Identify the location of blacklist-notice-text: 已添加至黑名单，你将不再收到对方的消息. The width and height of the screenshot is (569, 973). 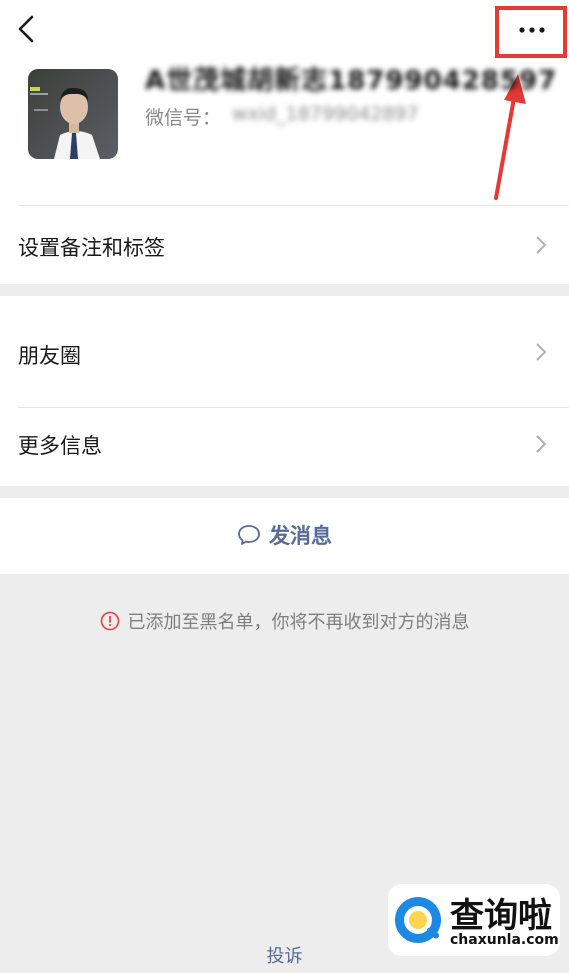
(298, 622).